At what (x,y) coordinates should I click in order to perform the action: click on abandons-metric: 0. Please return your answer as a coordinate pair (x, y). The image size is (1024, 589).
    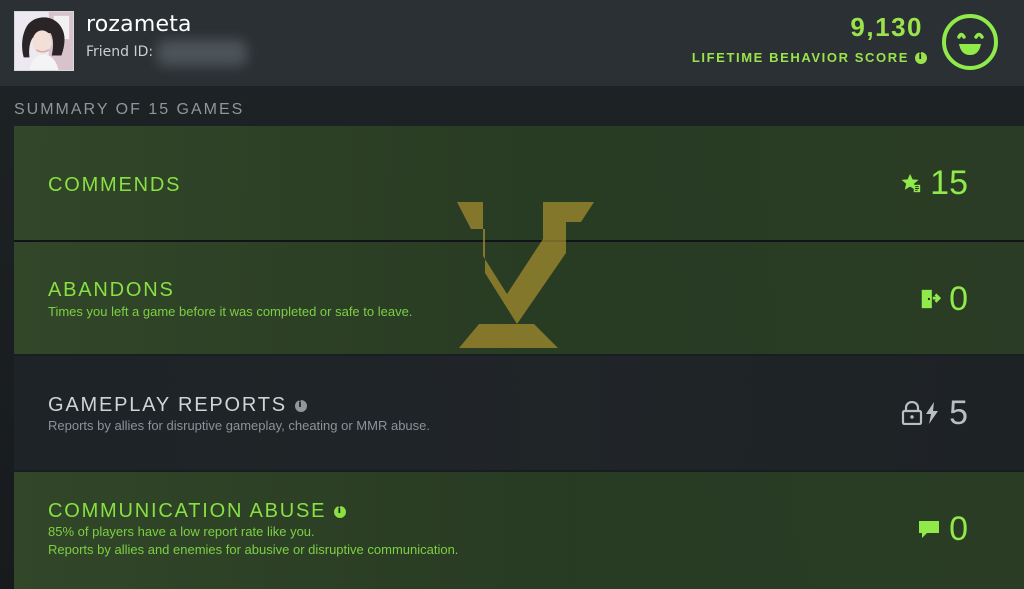
    Looking at the image, I should click on (943, 299).